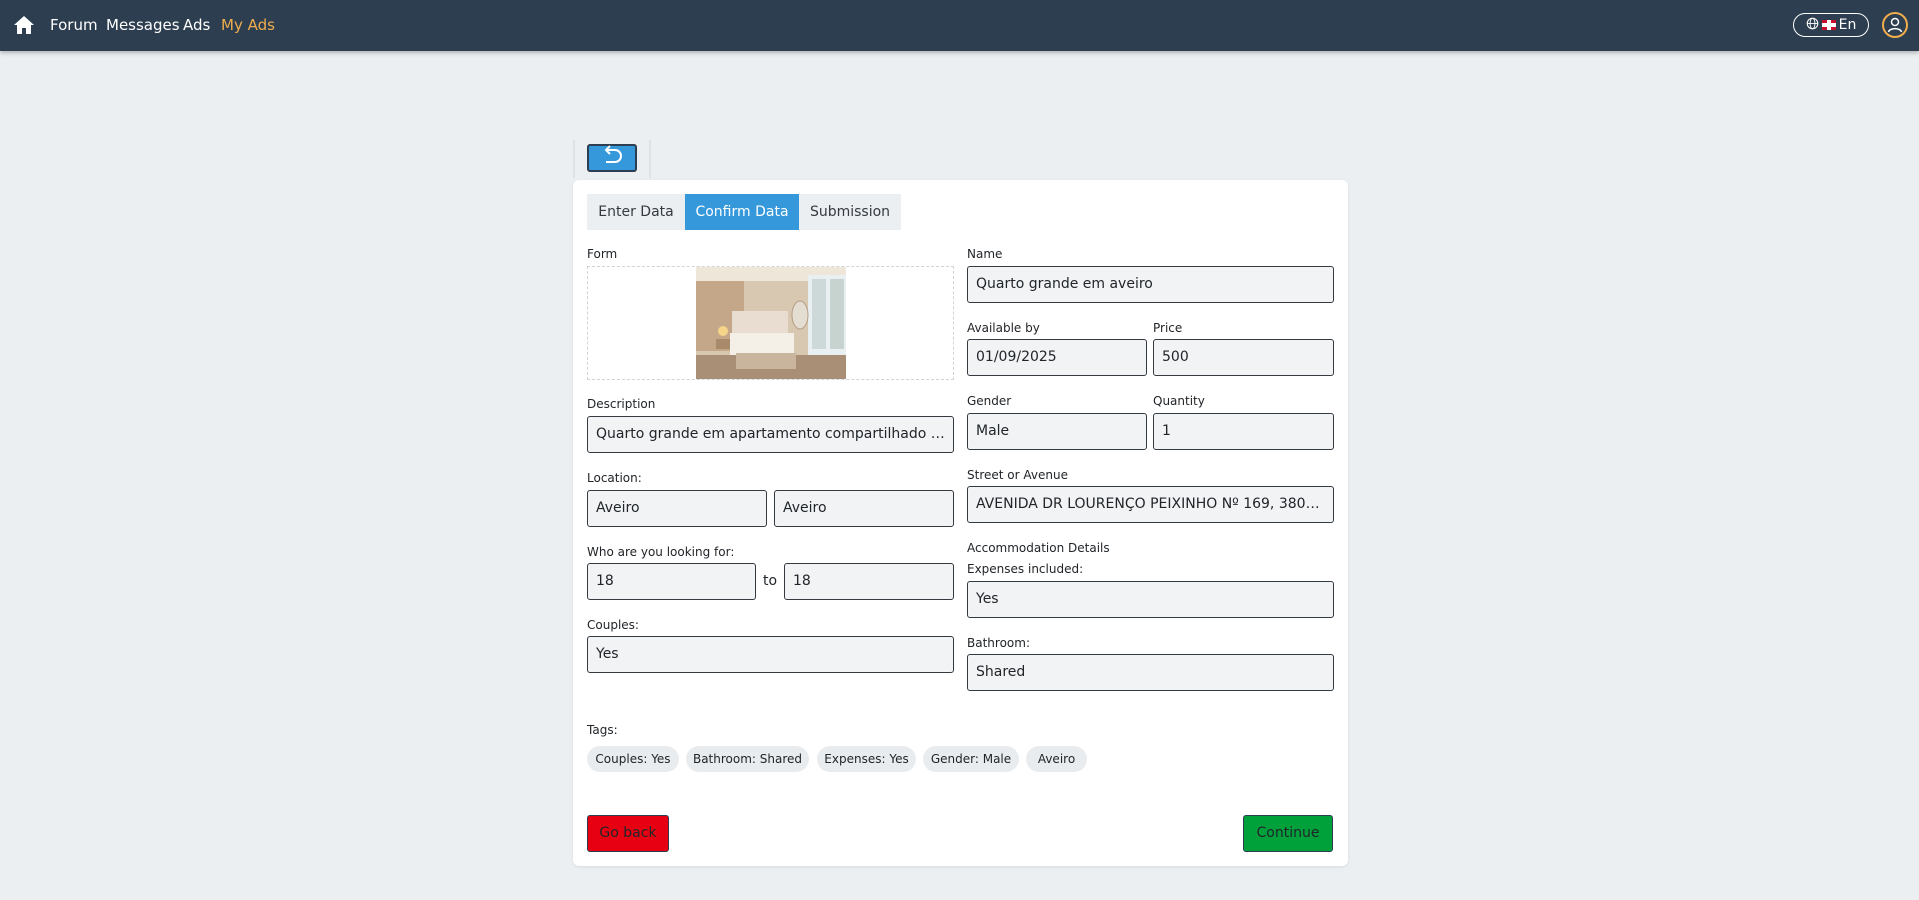 This screenshot has height=900, width=1919. What do you see at coordinates (742, 212) in the screenshot?
I see `tab-confirm-data: Confirm Data` at bounding box center [742, 212].